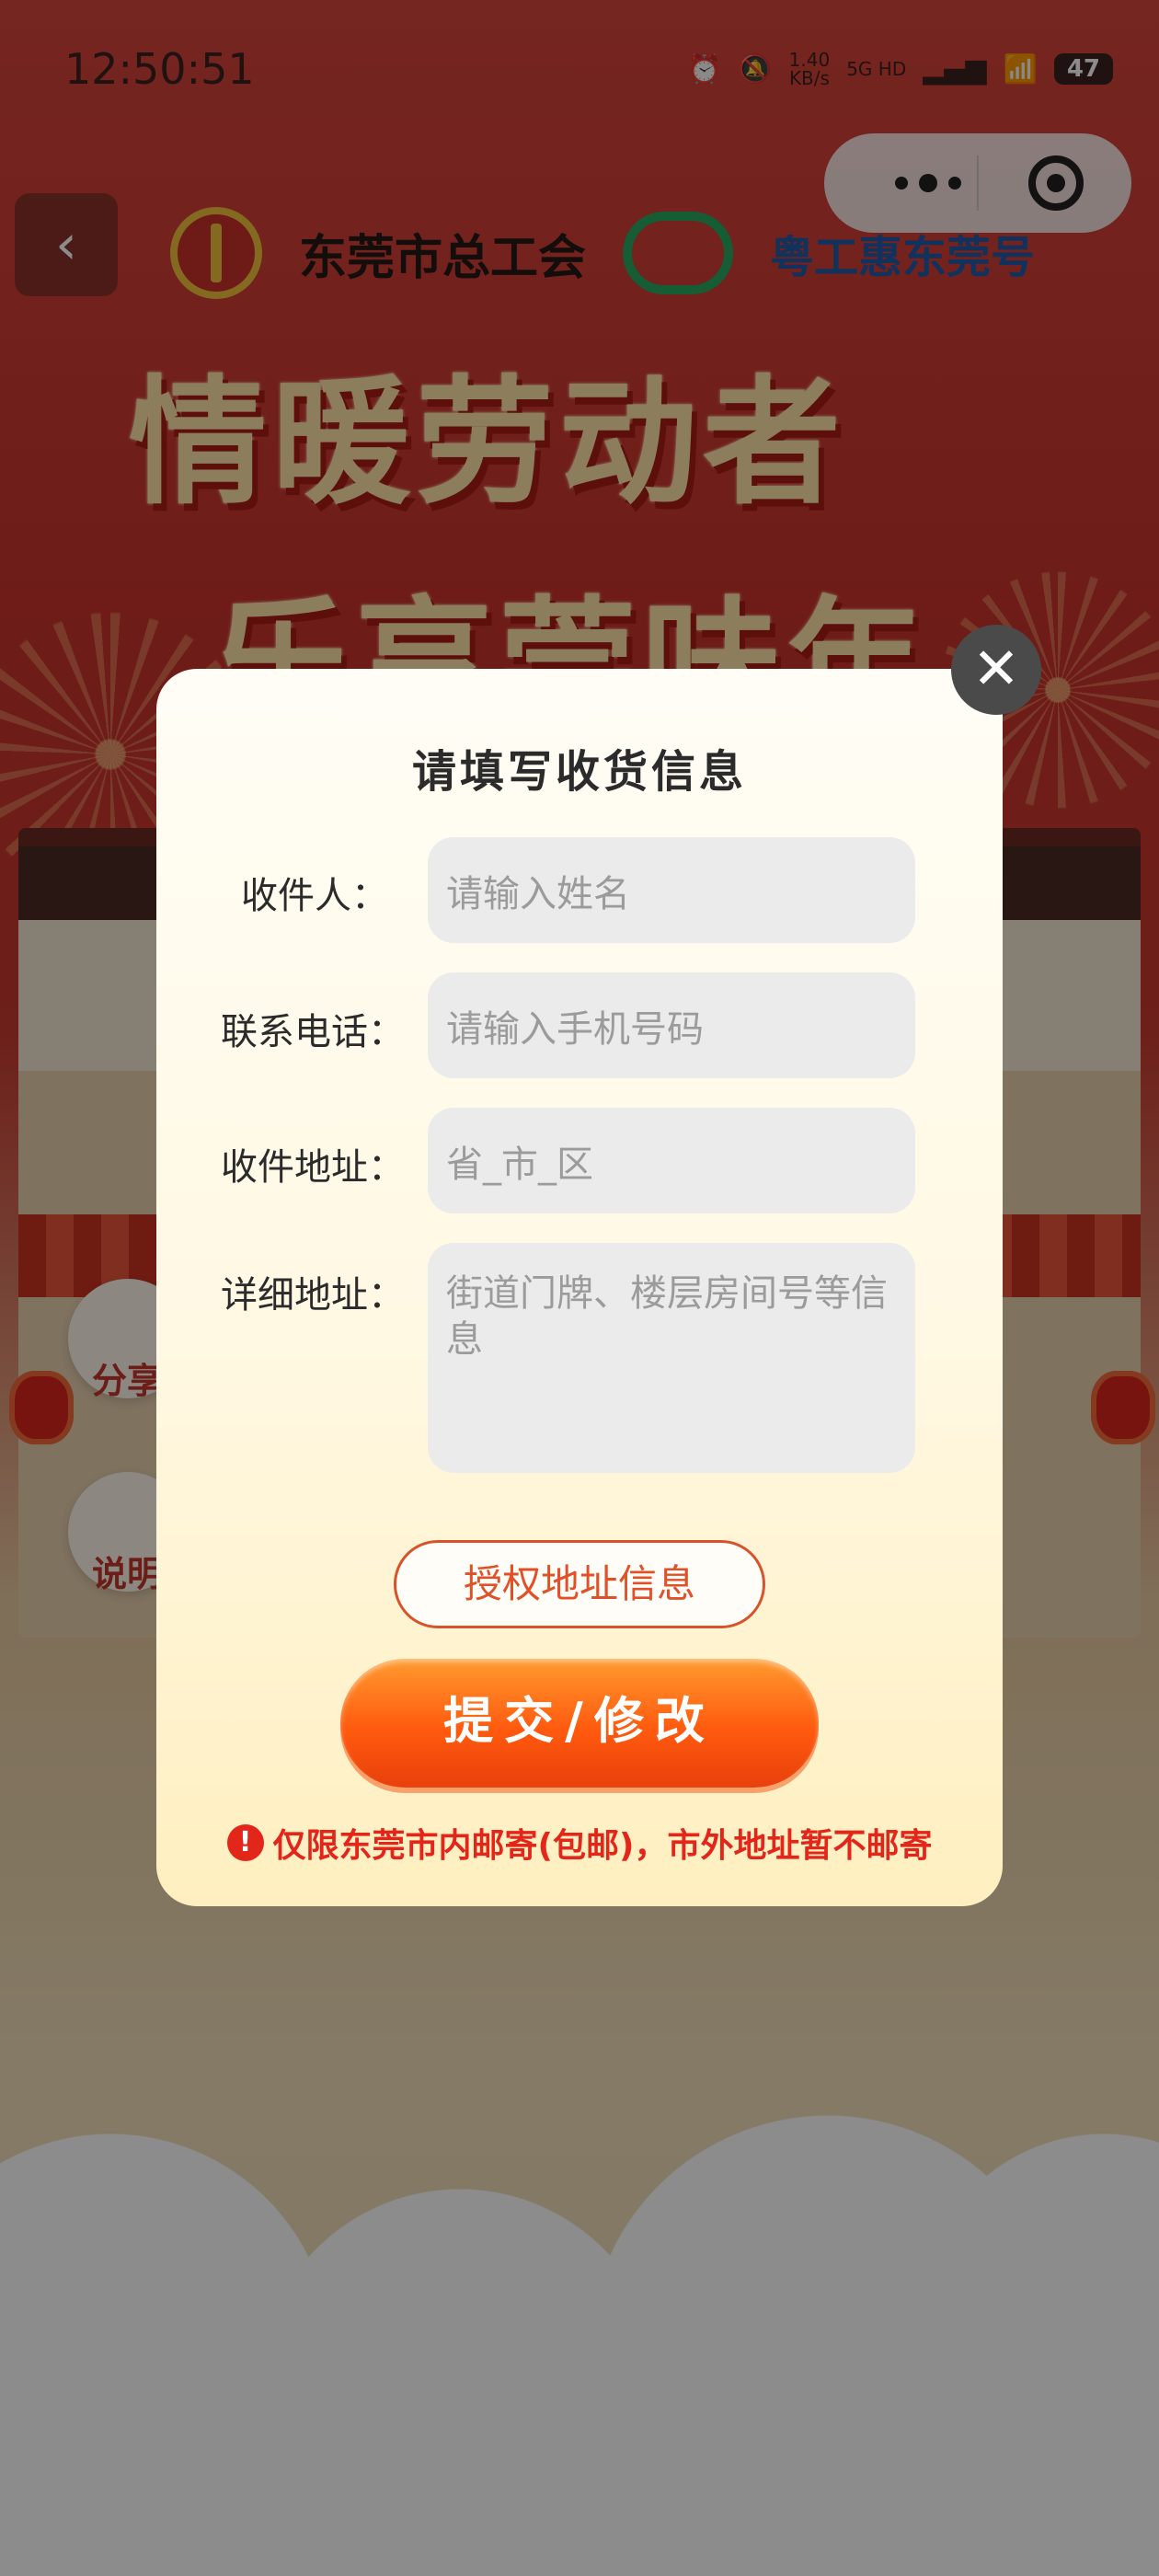 The height and width of the screenshot is (2576, 1159). I want to click on region-select-input: 省_市_区, so click(671, 1160).